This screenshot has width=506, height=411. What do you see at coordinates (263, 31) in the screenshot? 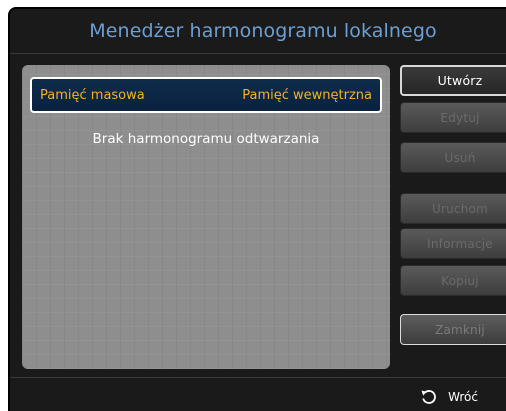
I see `page-title: Menedżer harmonogramu lokalnego` at bounding box center [263, 31].